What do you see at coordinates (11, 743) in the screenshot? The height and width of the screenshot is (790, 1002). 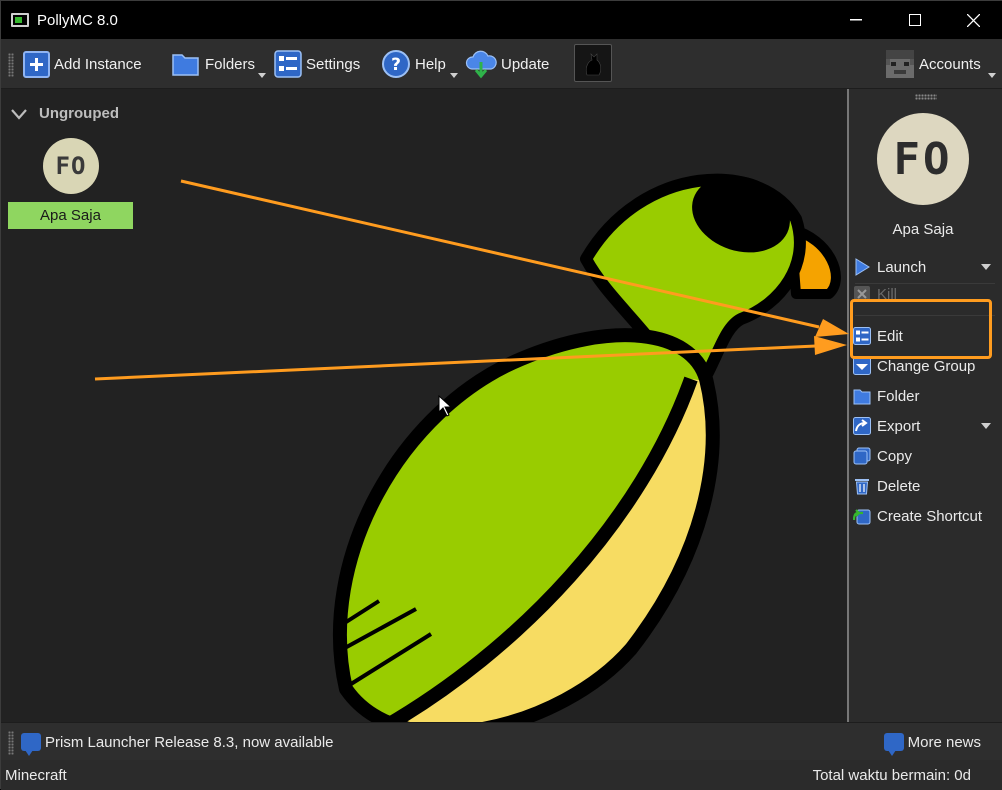 I see `news-bar-grip` at bounding box center [11, 743].